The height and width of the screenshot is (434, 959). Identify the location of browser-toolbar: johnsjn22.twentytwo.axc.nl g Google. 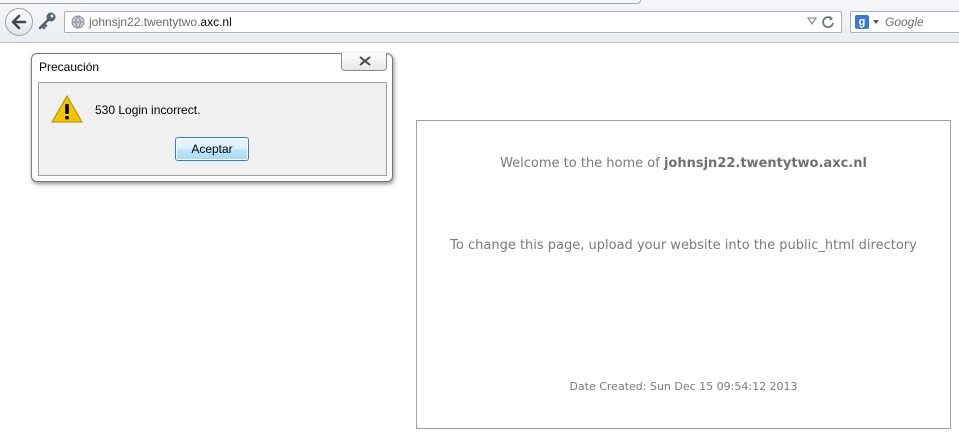
(479, 21).